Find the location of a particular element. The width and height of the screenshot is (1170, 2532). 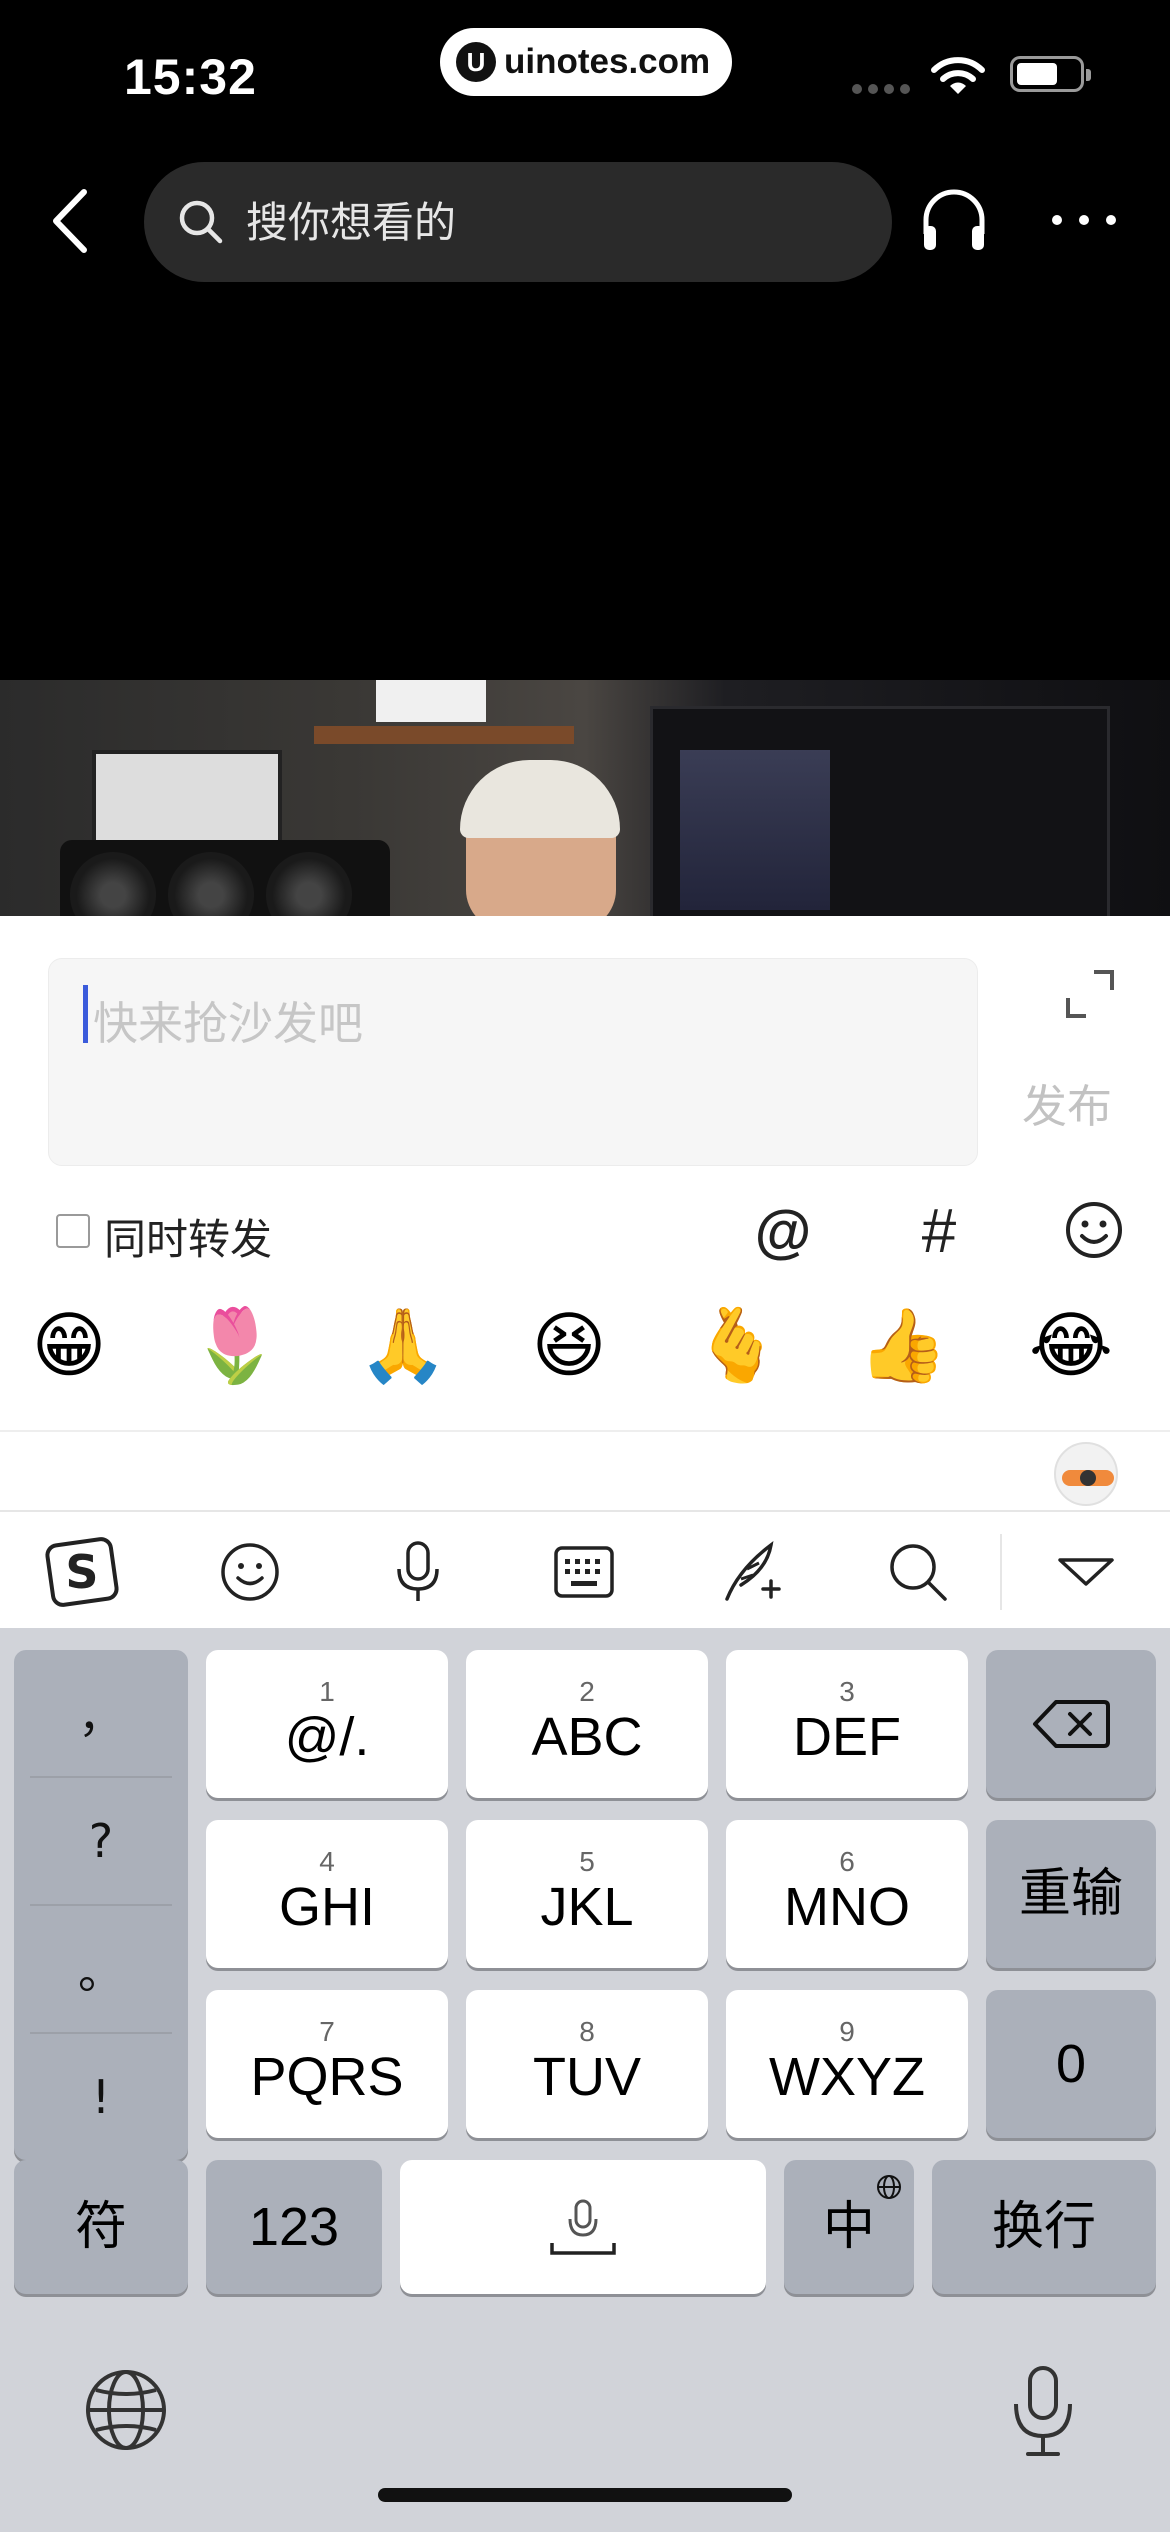

key-number: 4 is located at coordinates (327, 1861).